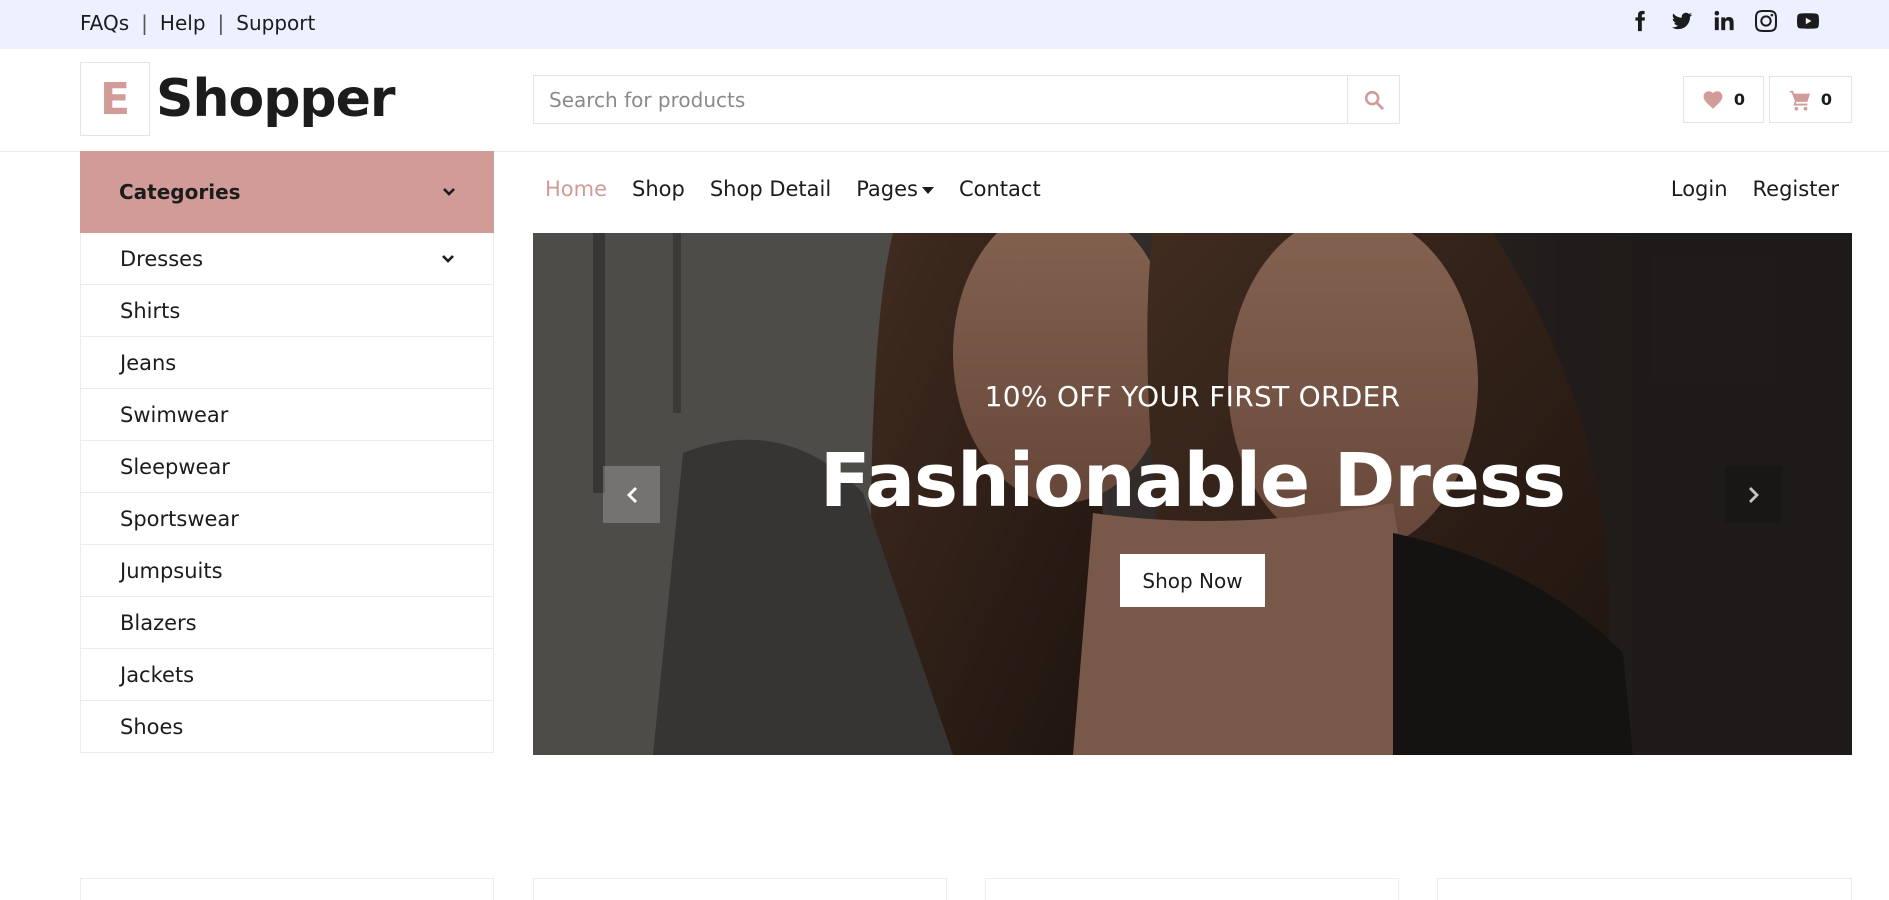 This screenshot has height=900, width=1889. What do you see at coordinates (287, 311) in the screenshot?
I see `category-item-shirts: Shirts` at bounding box center [287, 311].